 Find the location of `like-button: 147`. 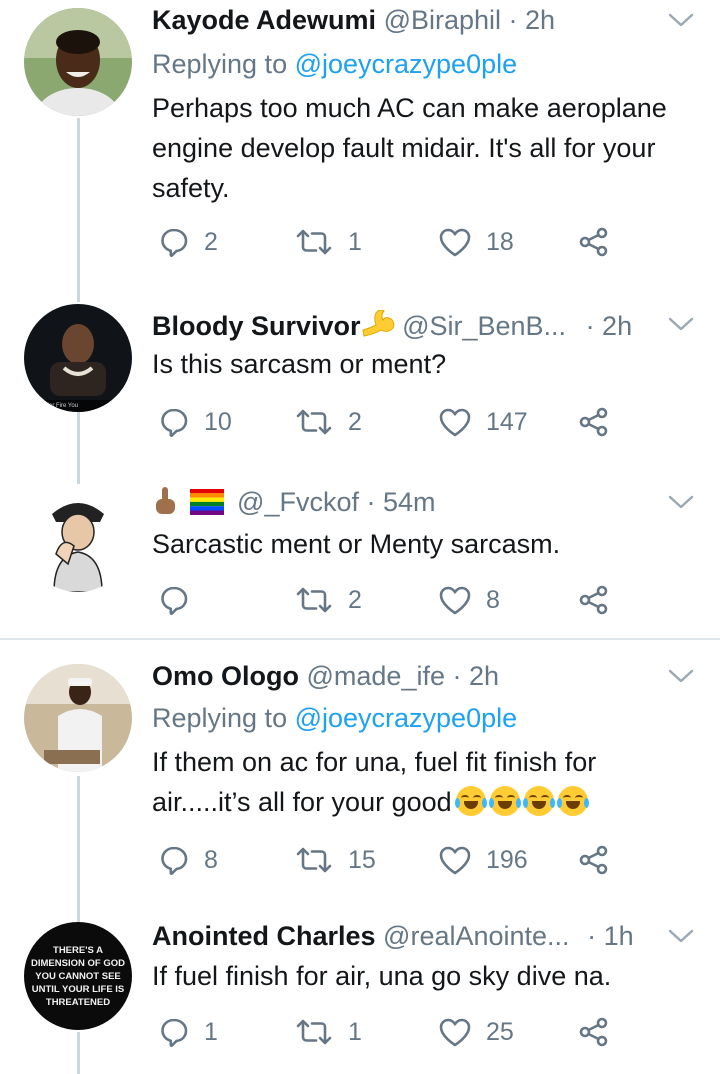

like-button: 147 is located at coordinates (483, 422).